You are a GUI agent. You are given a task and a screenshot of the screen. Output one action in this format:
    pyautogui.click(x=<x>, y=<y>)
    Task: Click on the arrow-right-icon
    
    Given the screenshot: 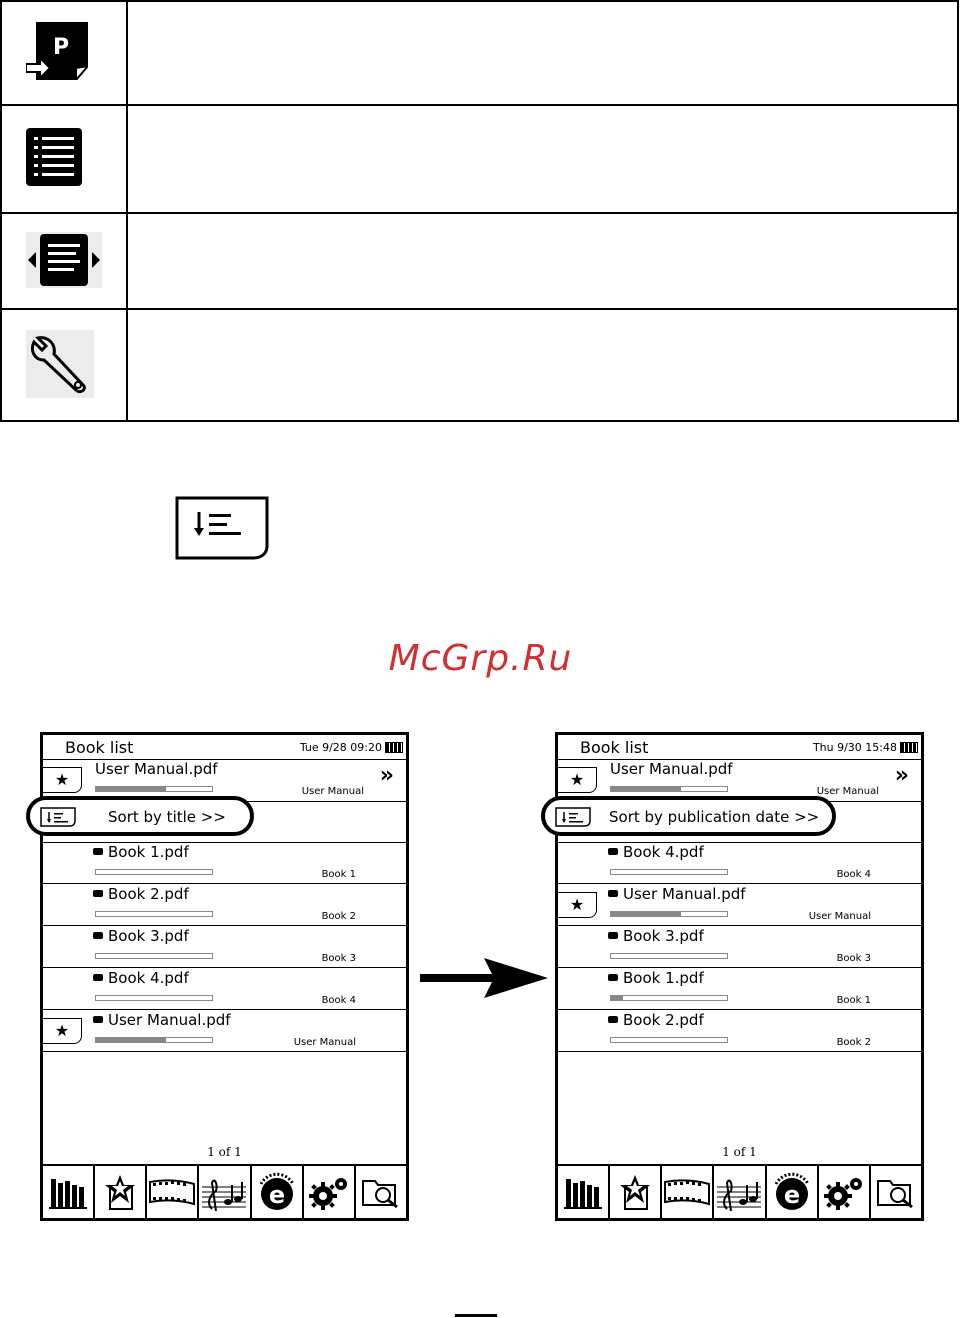 What is the action you would take?
    pyautogui.click(x=484, y=978)
    